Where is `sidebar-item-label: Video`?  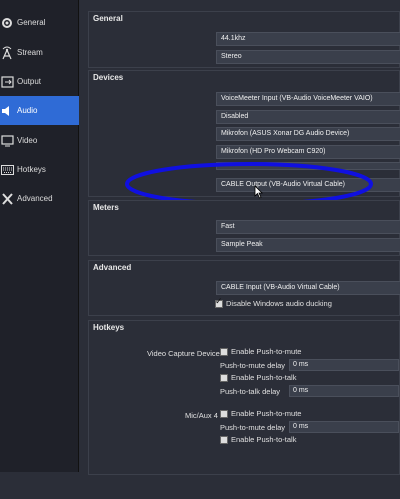
sidebar-item-label: Video is located at coordinates (27, 140).